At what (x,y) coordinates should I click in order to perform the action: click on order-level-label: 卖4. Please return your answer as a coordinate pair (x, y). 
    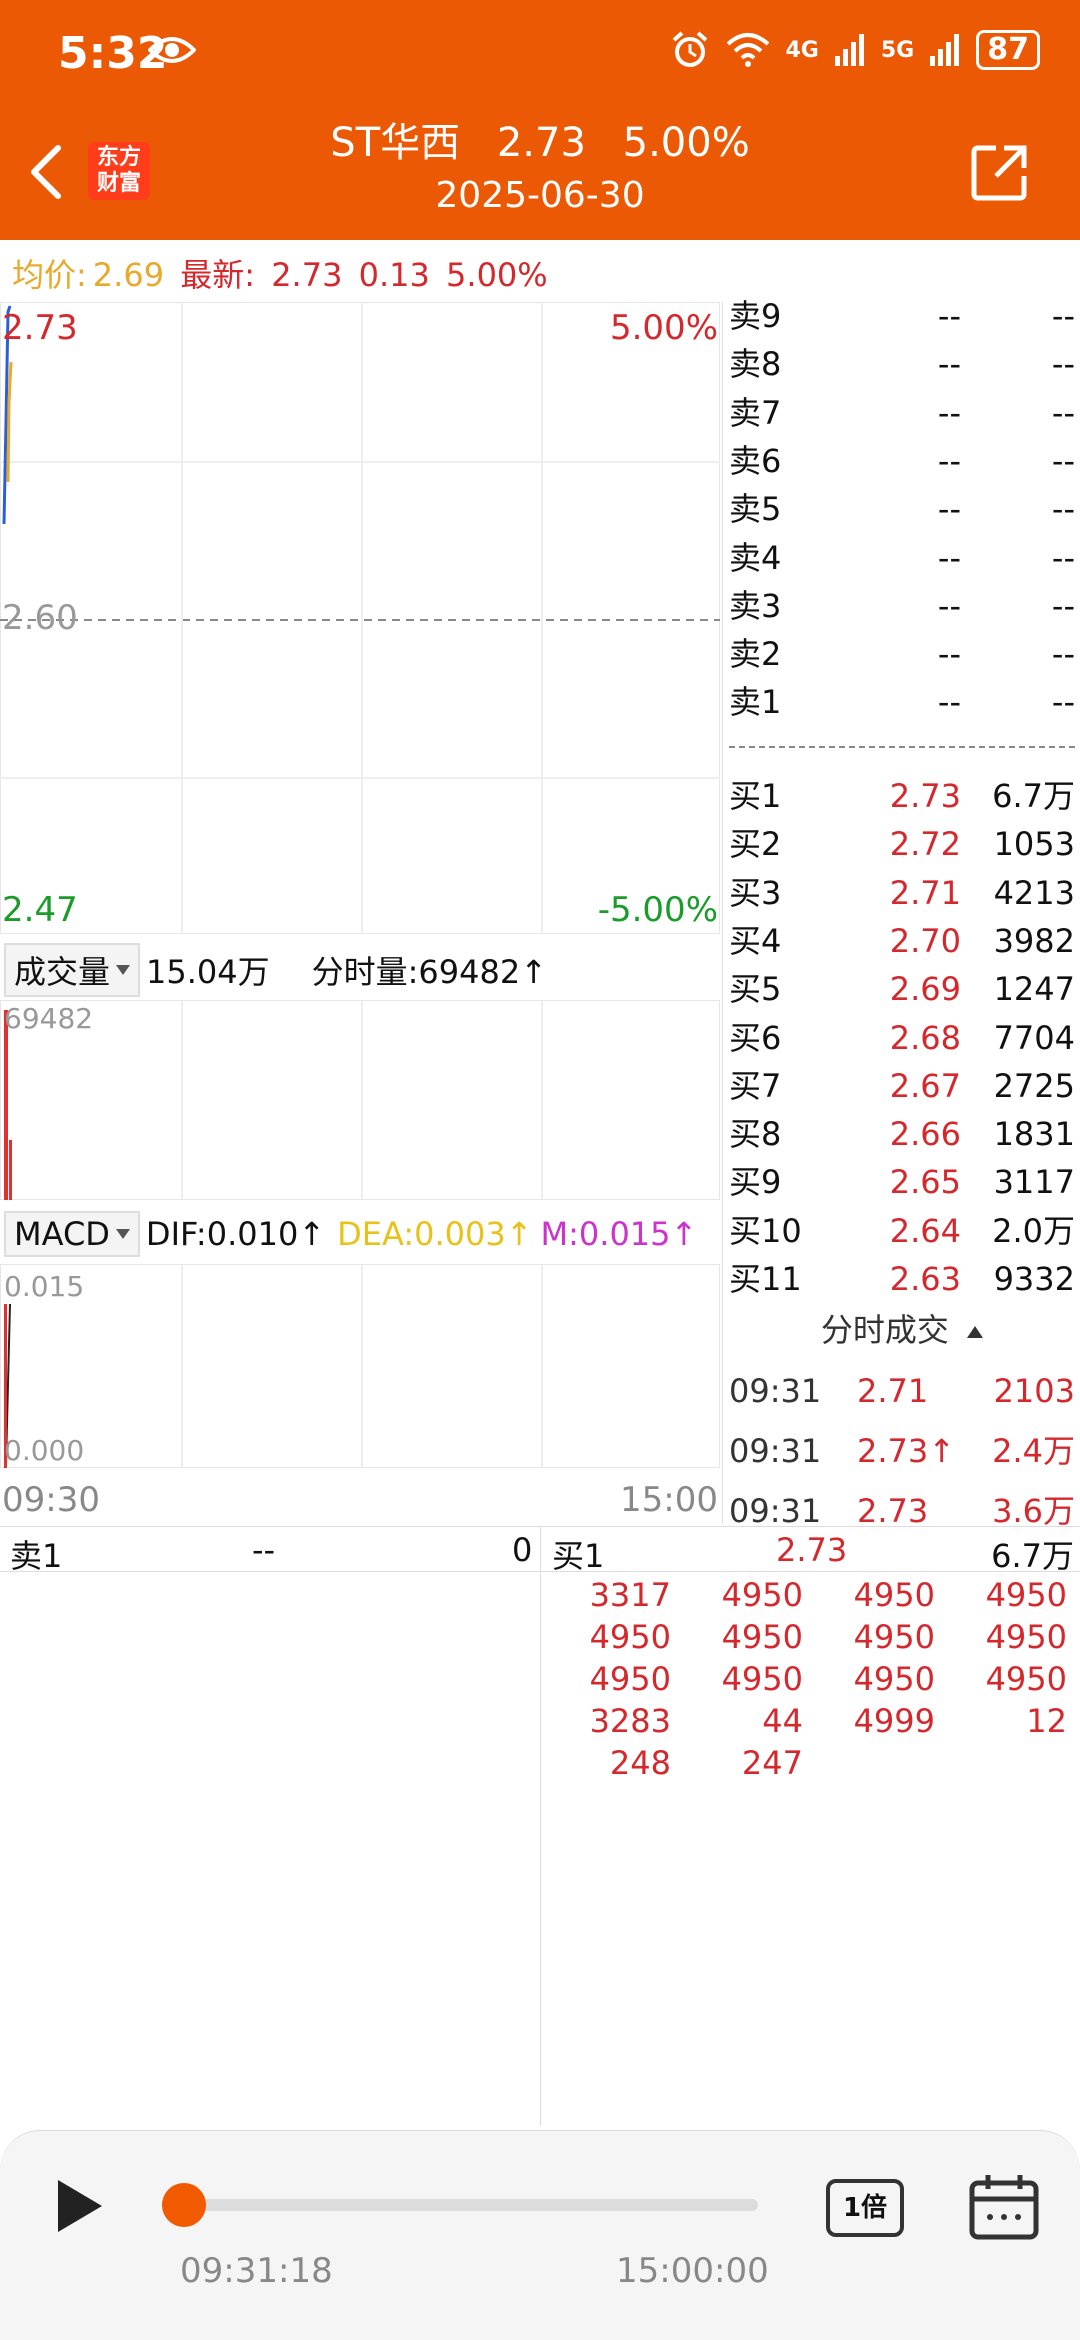
    Looking at the image, I should click on (755, 557).